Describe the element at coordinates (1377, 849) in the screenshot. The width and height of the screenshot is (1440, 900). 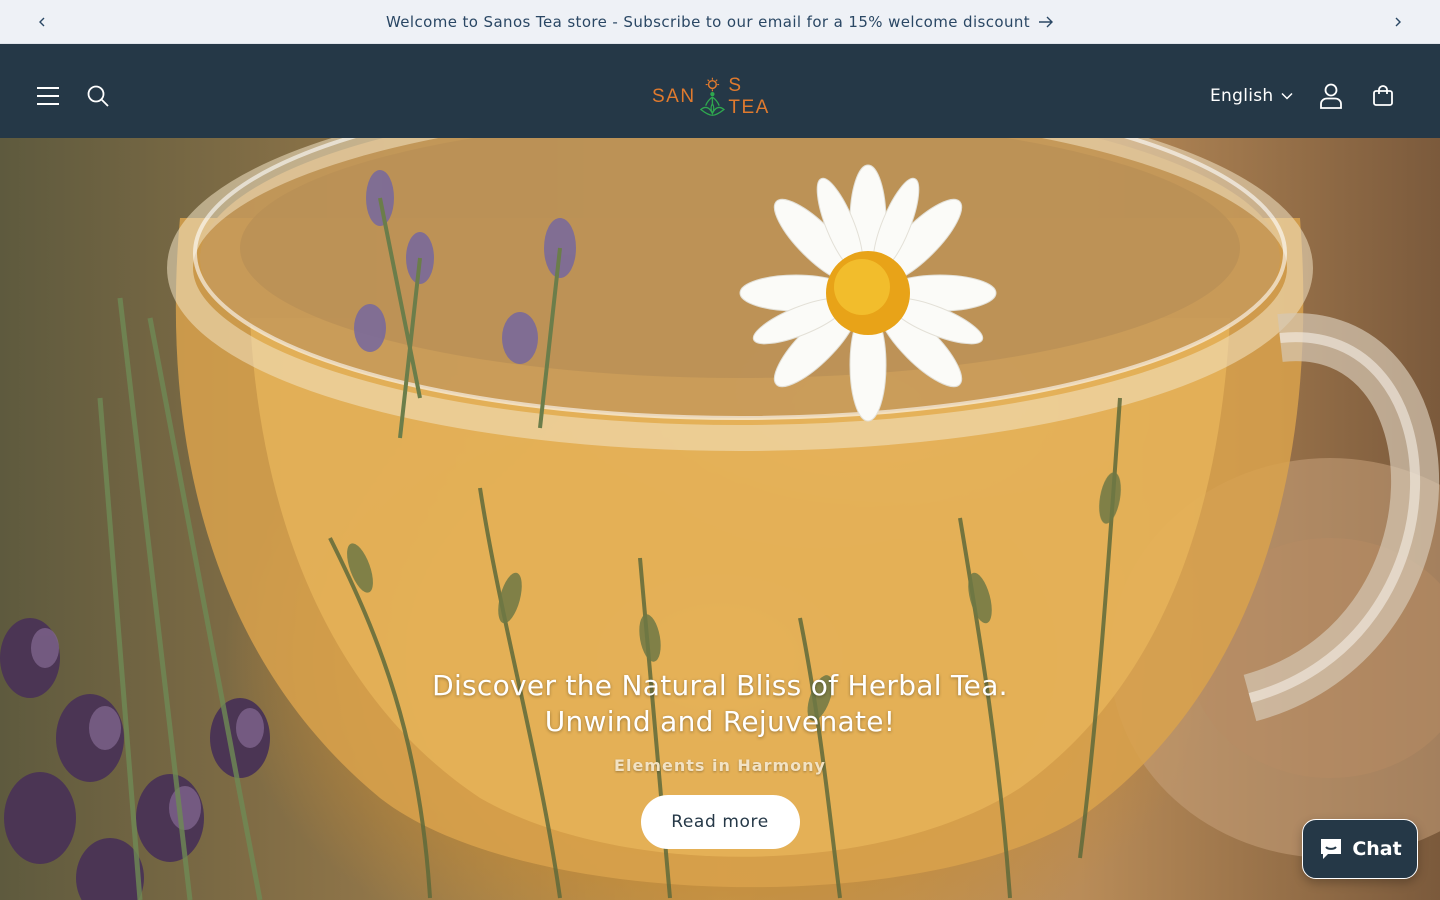
I see `chat-label: Chat` at that location.